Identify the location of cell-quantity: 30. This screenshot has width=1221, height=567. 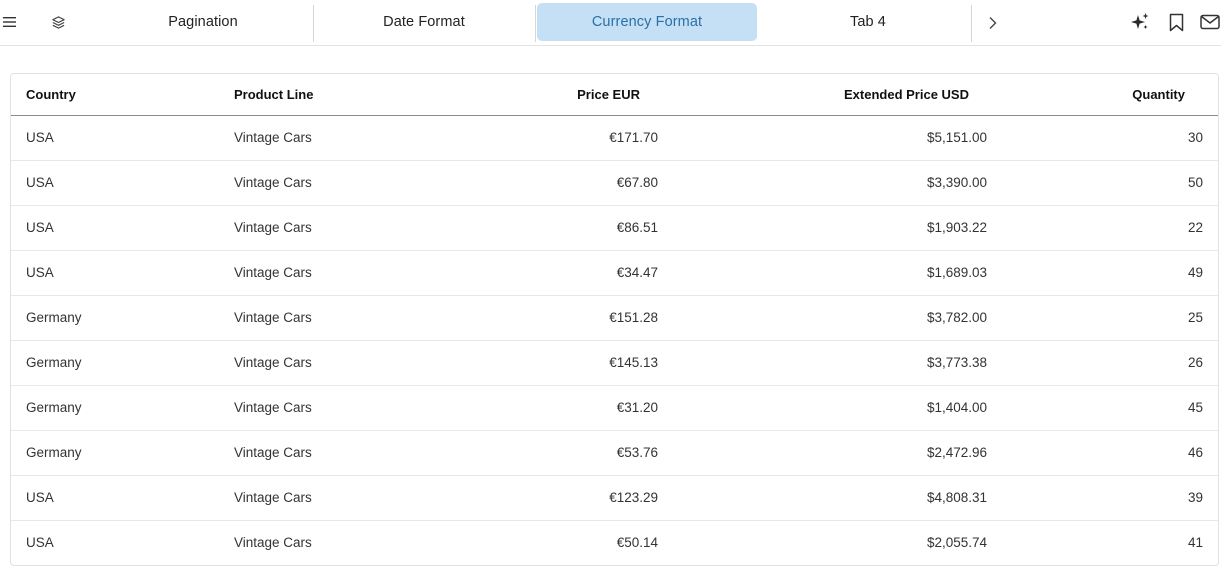
(1195, 137).